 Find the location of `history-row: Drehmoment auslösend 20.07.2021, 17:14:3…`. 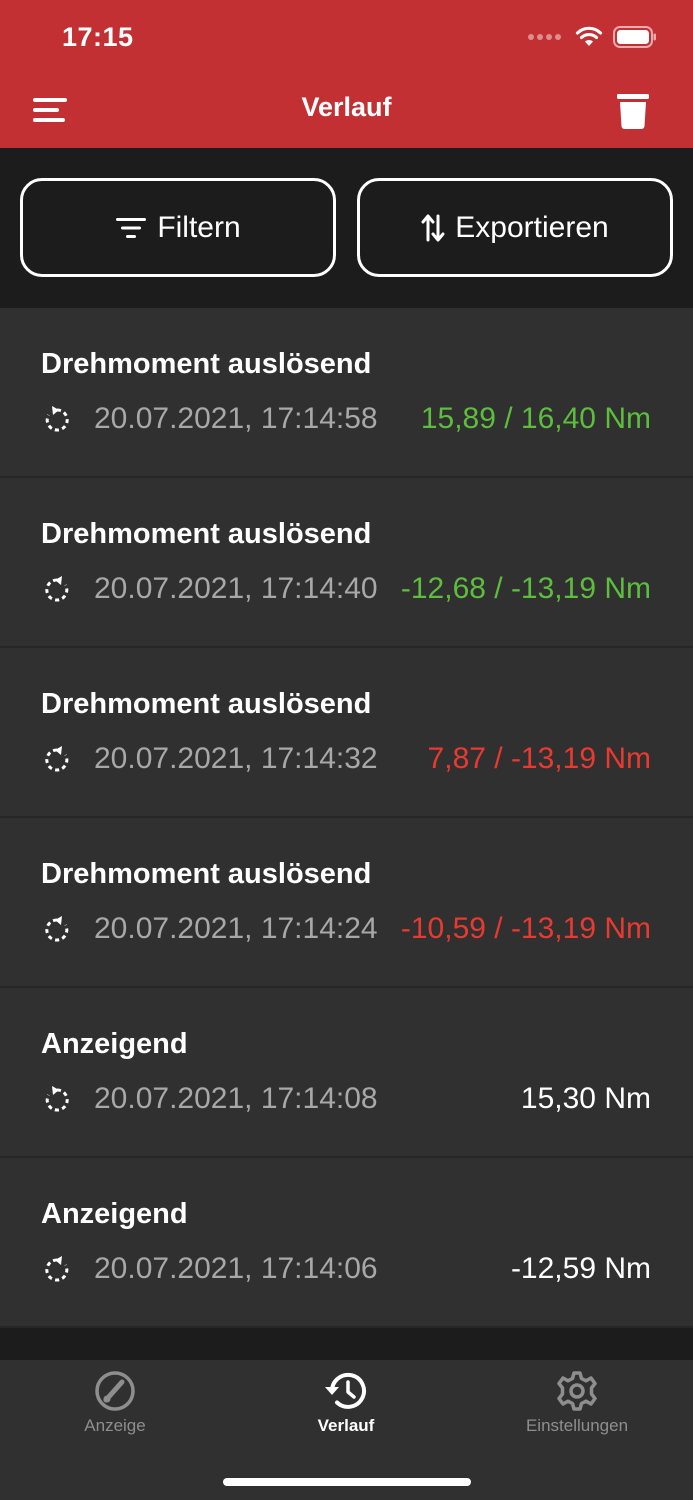

history-row: Drehmoment auslösend 20.07.2021, 17:14:3… is located at coordinates (346, 733).